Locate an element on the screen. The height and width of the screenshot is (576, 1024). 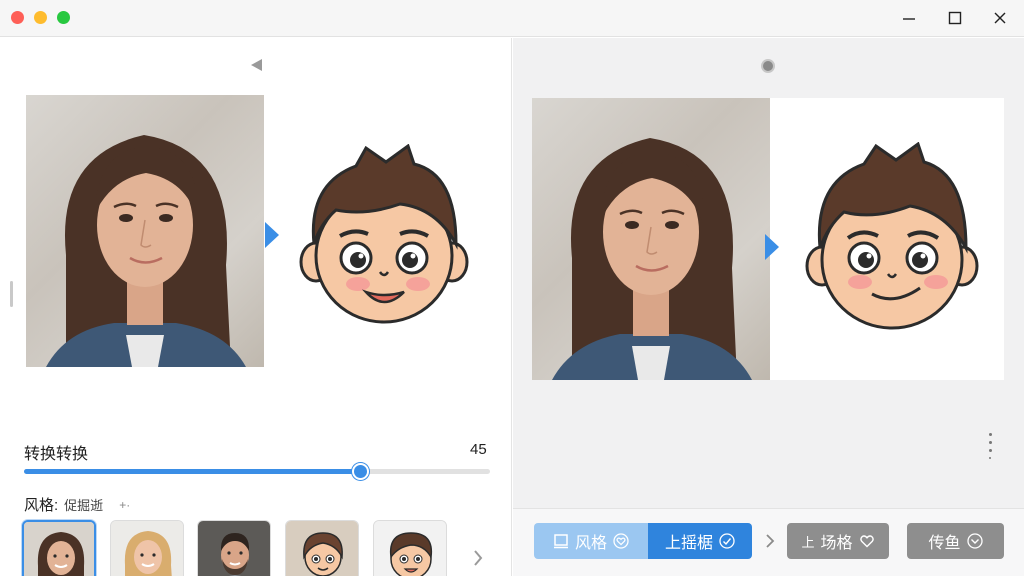
thumbnails-next-button is located at coordinates (478, 558).